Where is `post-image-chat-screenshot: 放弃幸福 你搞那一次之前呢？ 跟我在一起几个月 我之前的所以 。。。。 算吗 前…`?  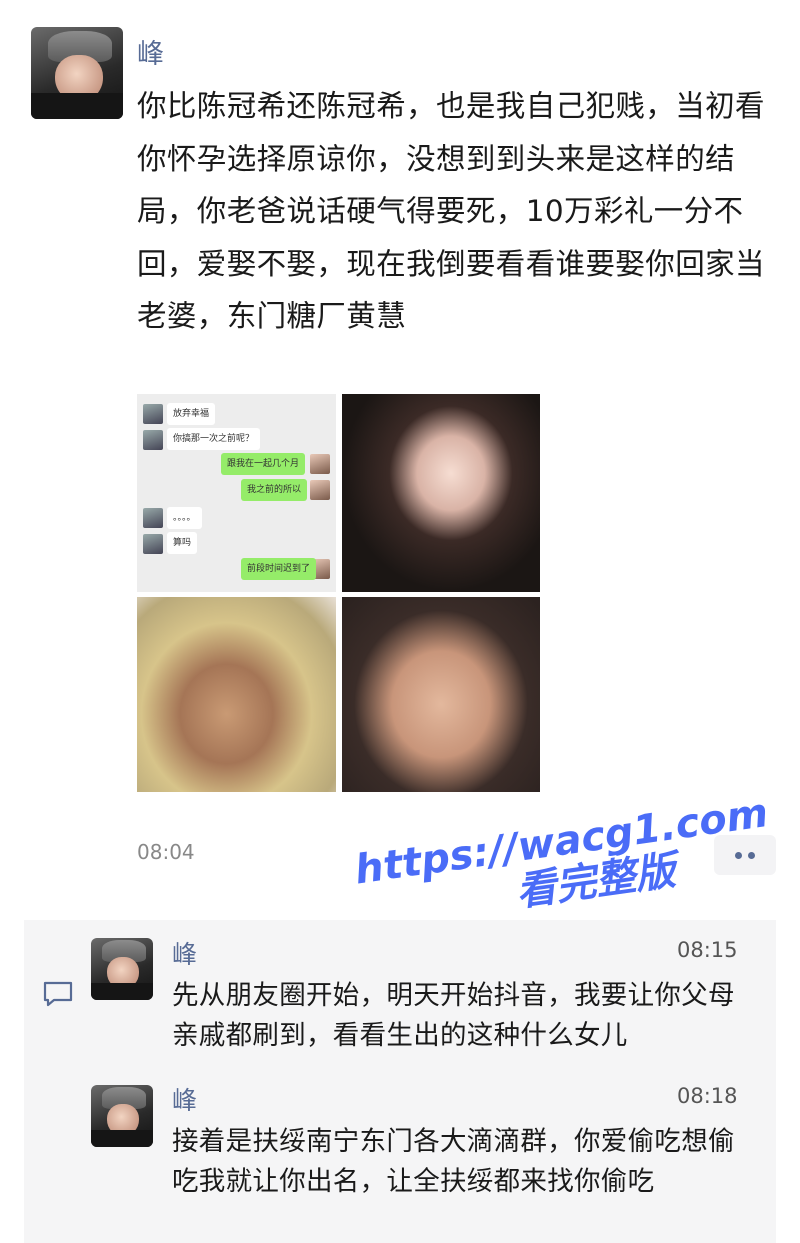 post-image-chat-screenshot: 放弃幸福 你搞那一次之前呢？ 跟我在一起几个月 我之前的所以 。。。。 算吗 前… is located at coordinates (236, 493).